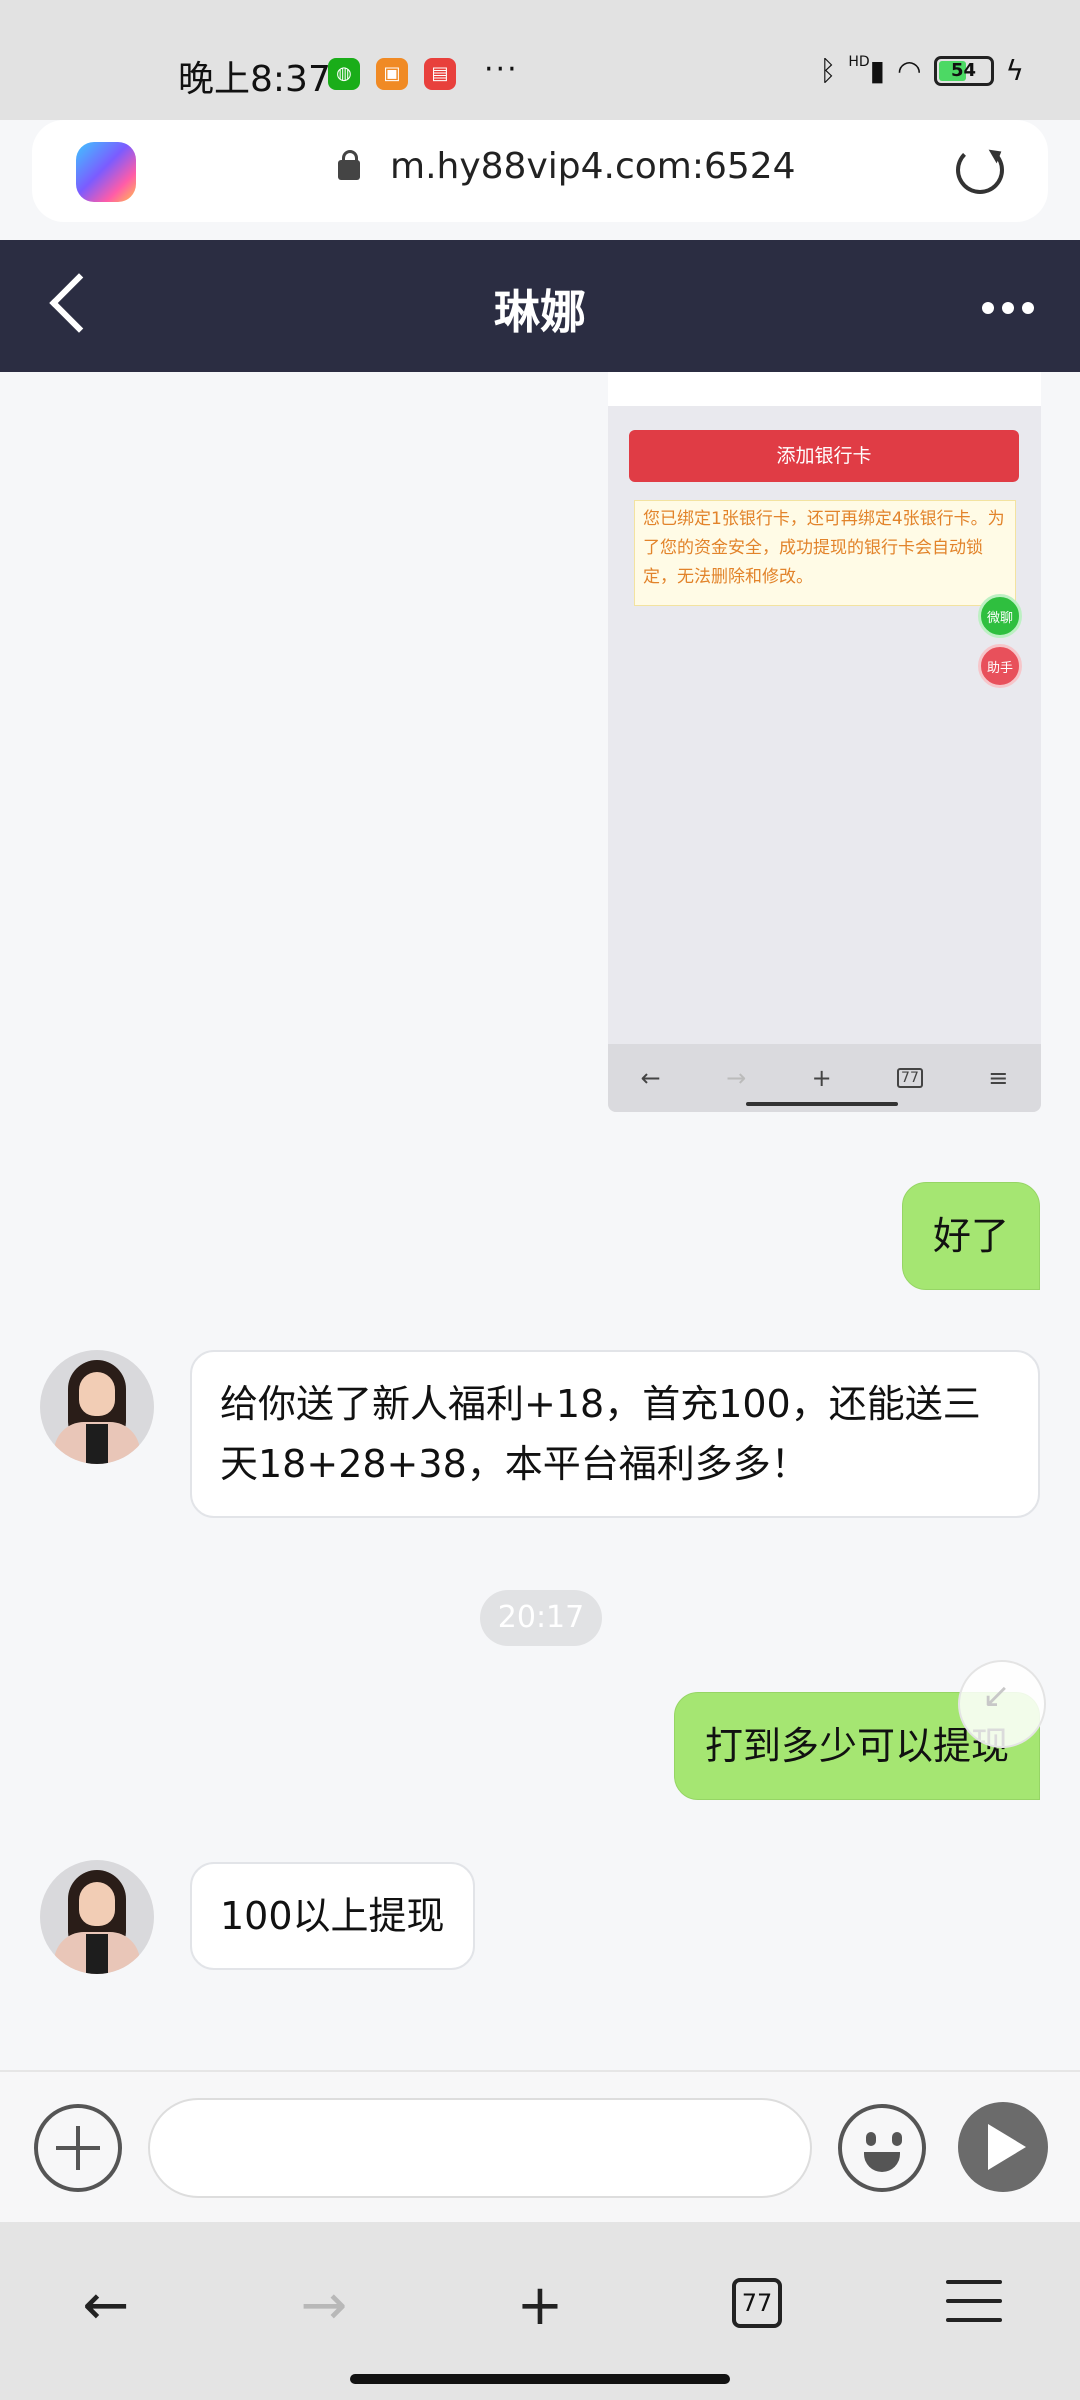  I want to click on tabs-count-button: 77, so click(757, 2303).